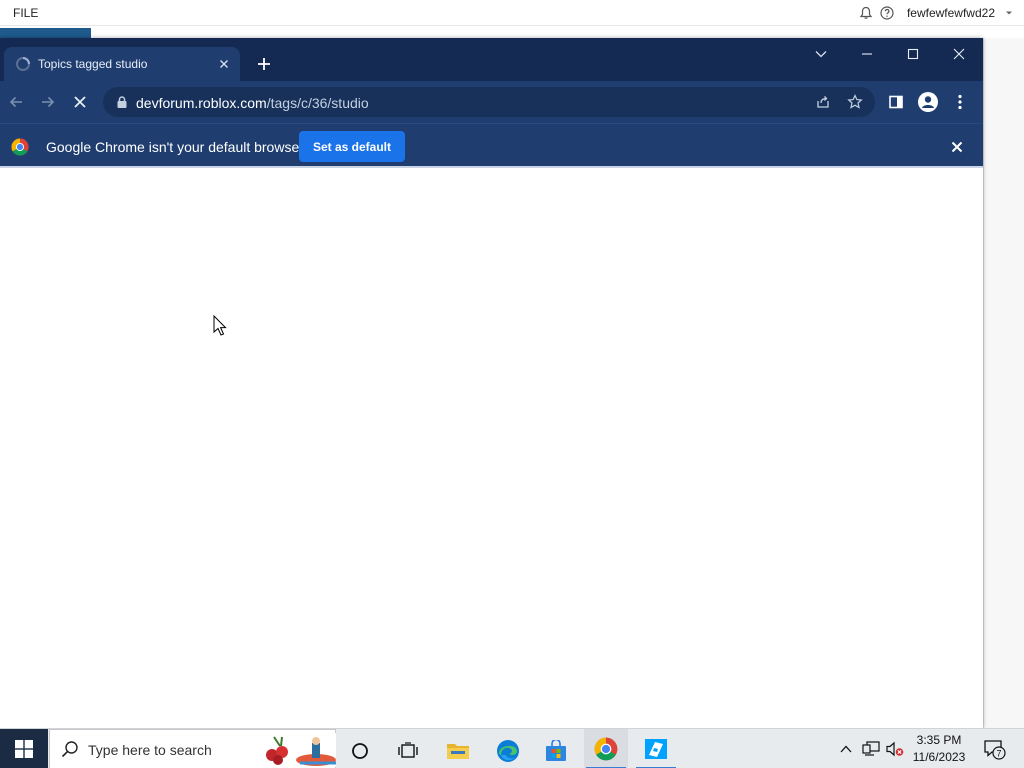 The width and height of the screenshot is (1024, 768). What do you see at coordinates (913, 54) in the screenshot?
I see `maximize-button` at bounding box center [913, 54].